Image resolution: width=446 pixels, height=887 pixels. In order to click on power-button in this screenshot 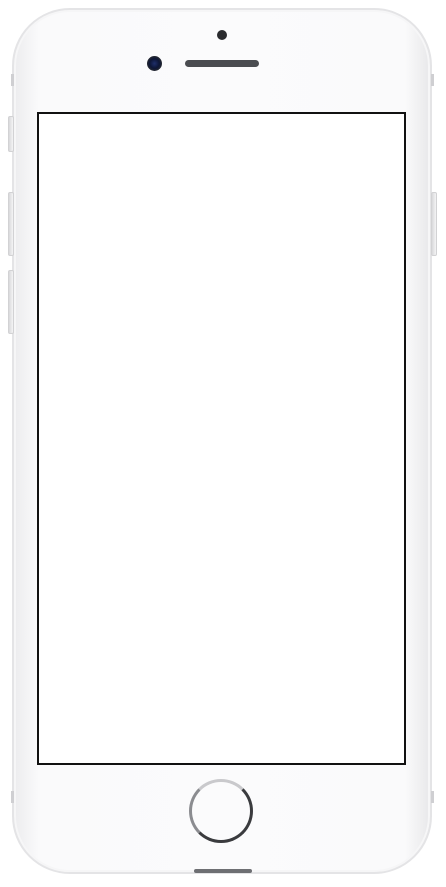, I will do `click(434, 224)`.